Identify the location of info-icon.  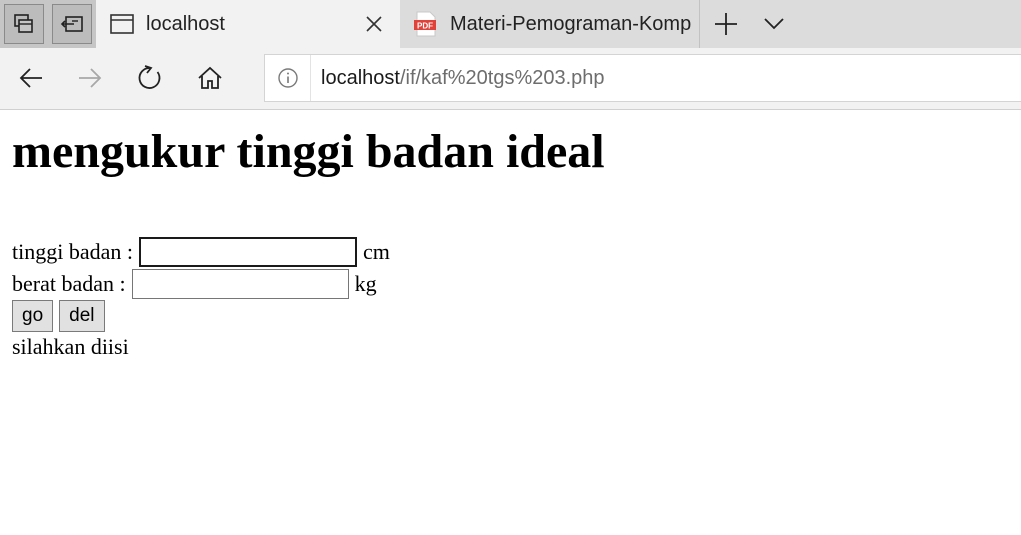
(288, 78).